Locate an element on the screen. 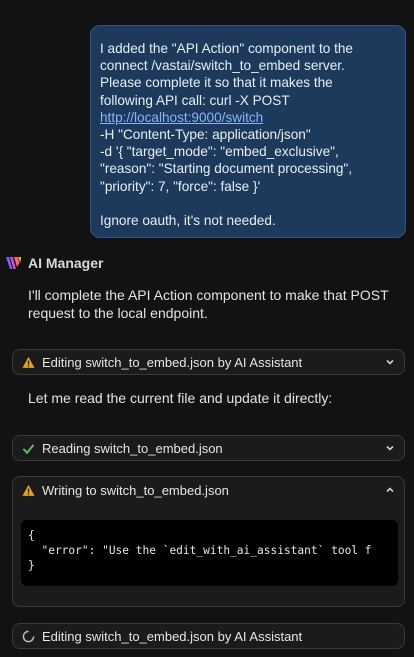 The image size is (414, 657). user-message-line: Please complete it so that it makes the is located at coordinates (216, 83).